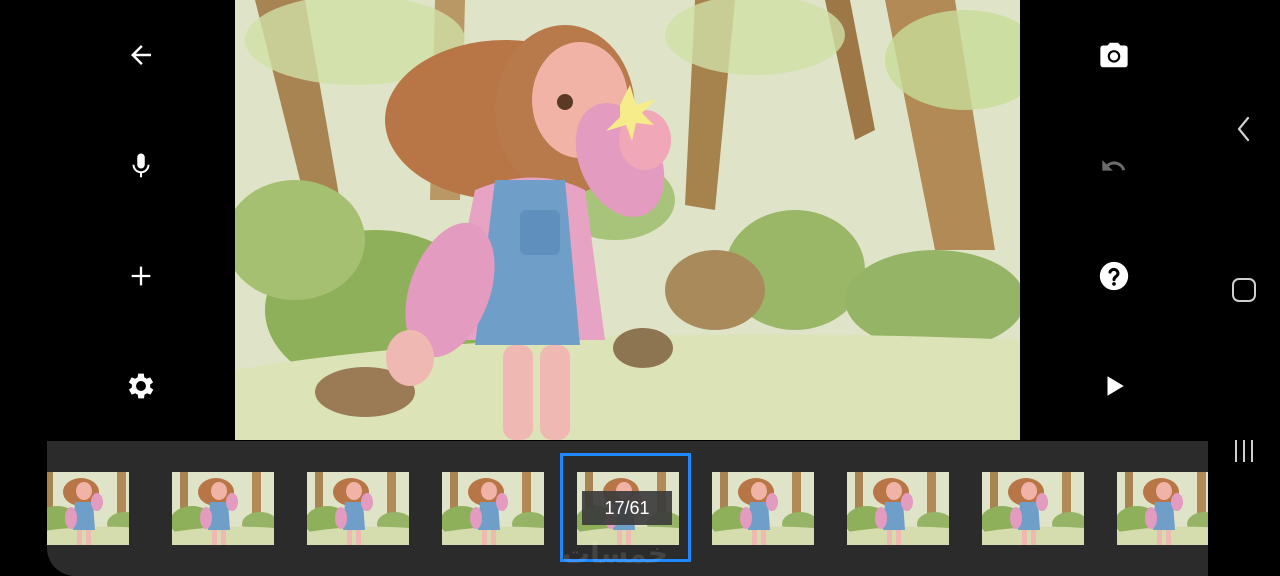 This screenshot has height=576, width=1280. I want to click on chevron-left-icon, so click(1243, 129).